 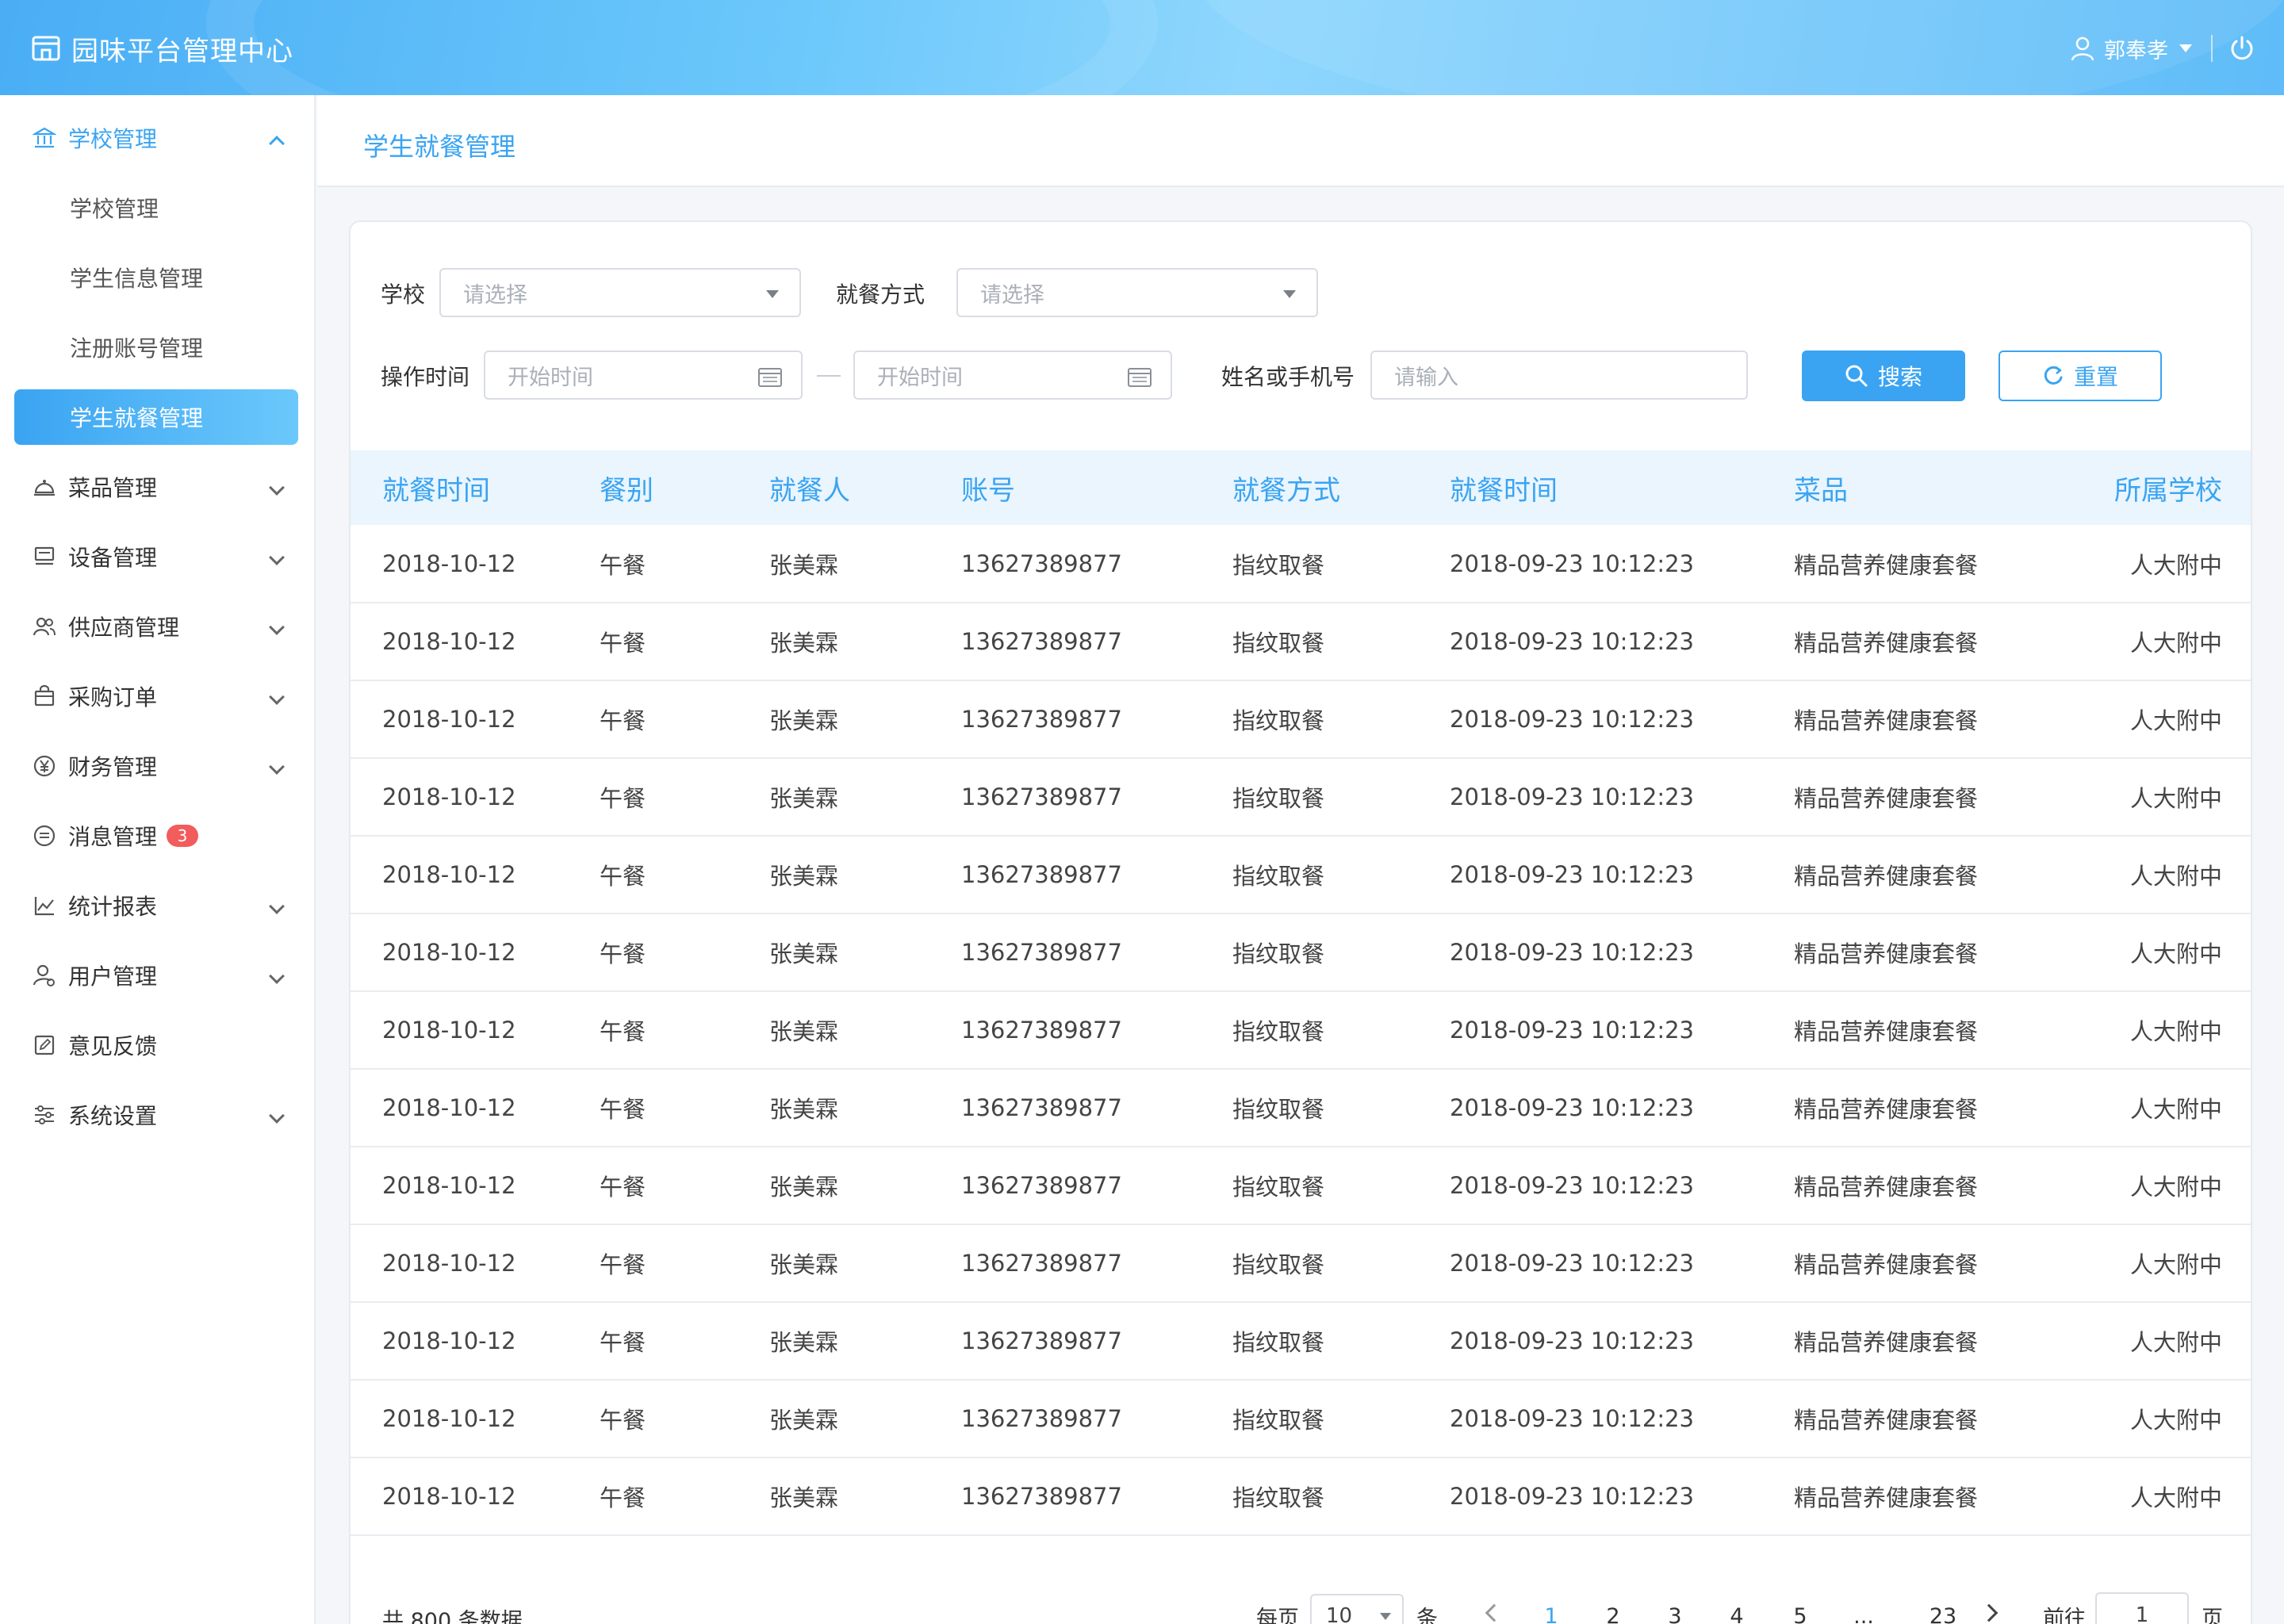 I want to click on column-header-dining-time: 就餐时间, so click(x=1622, y=487).